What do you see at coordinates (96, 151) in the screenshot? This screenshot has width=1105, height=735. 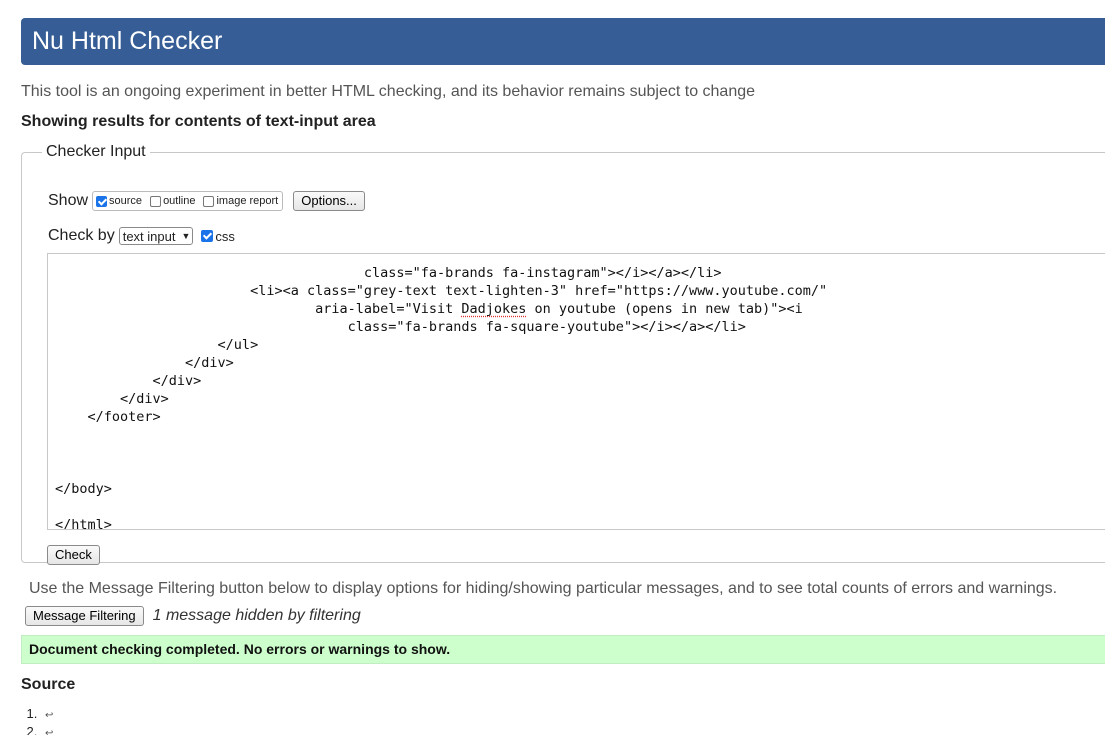 I see `checker-input-legend: Checker Input` at bounding box center [96, 151].